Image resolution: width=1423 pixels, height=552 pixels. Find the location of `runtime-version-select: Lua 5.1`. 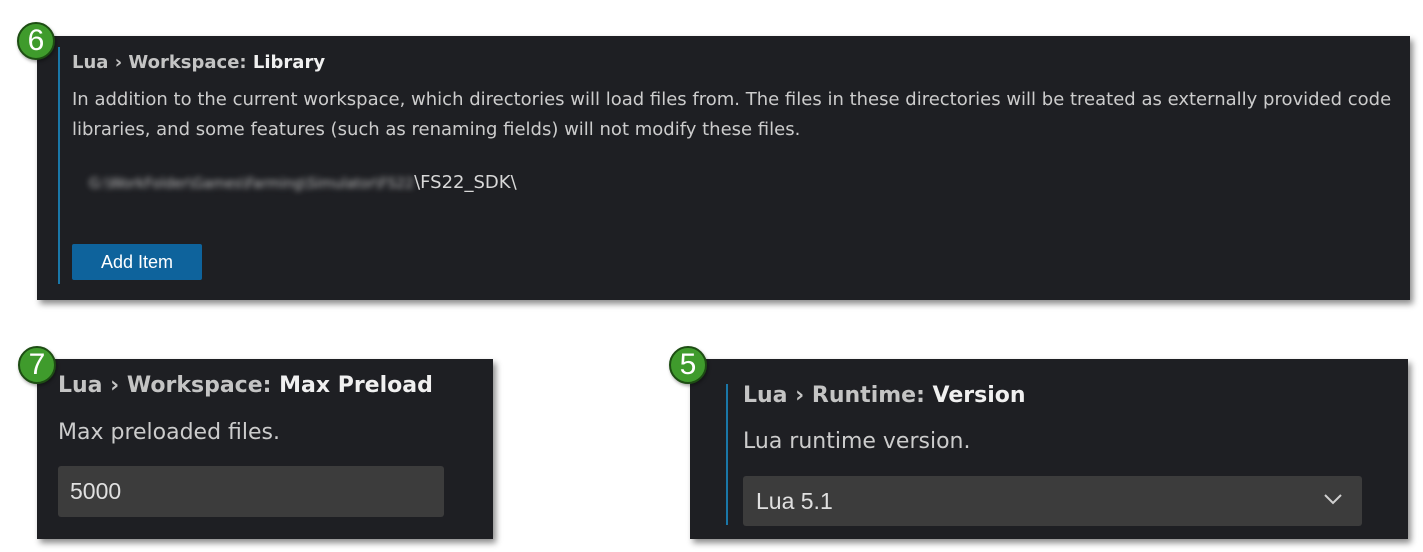

runtime-version-select: Lua 5.1 is located at coordinates (1052, 501).